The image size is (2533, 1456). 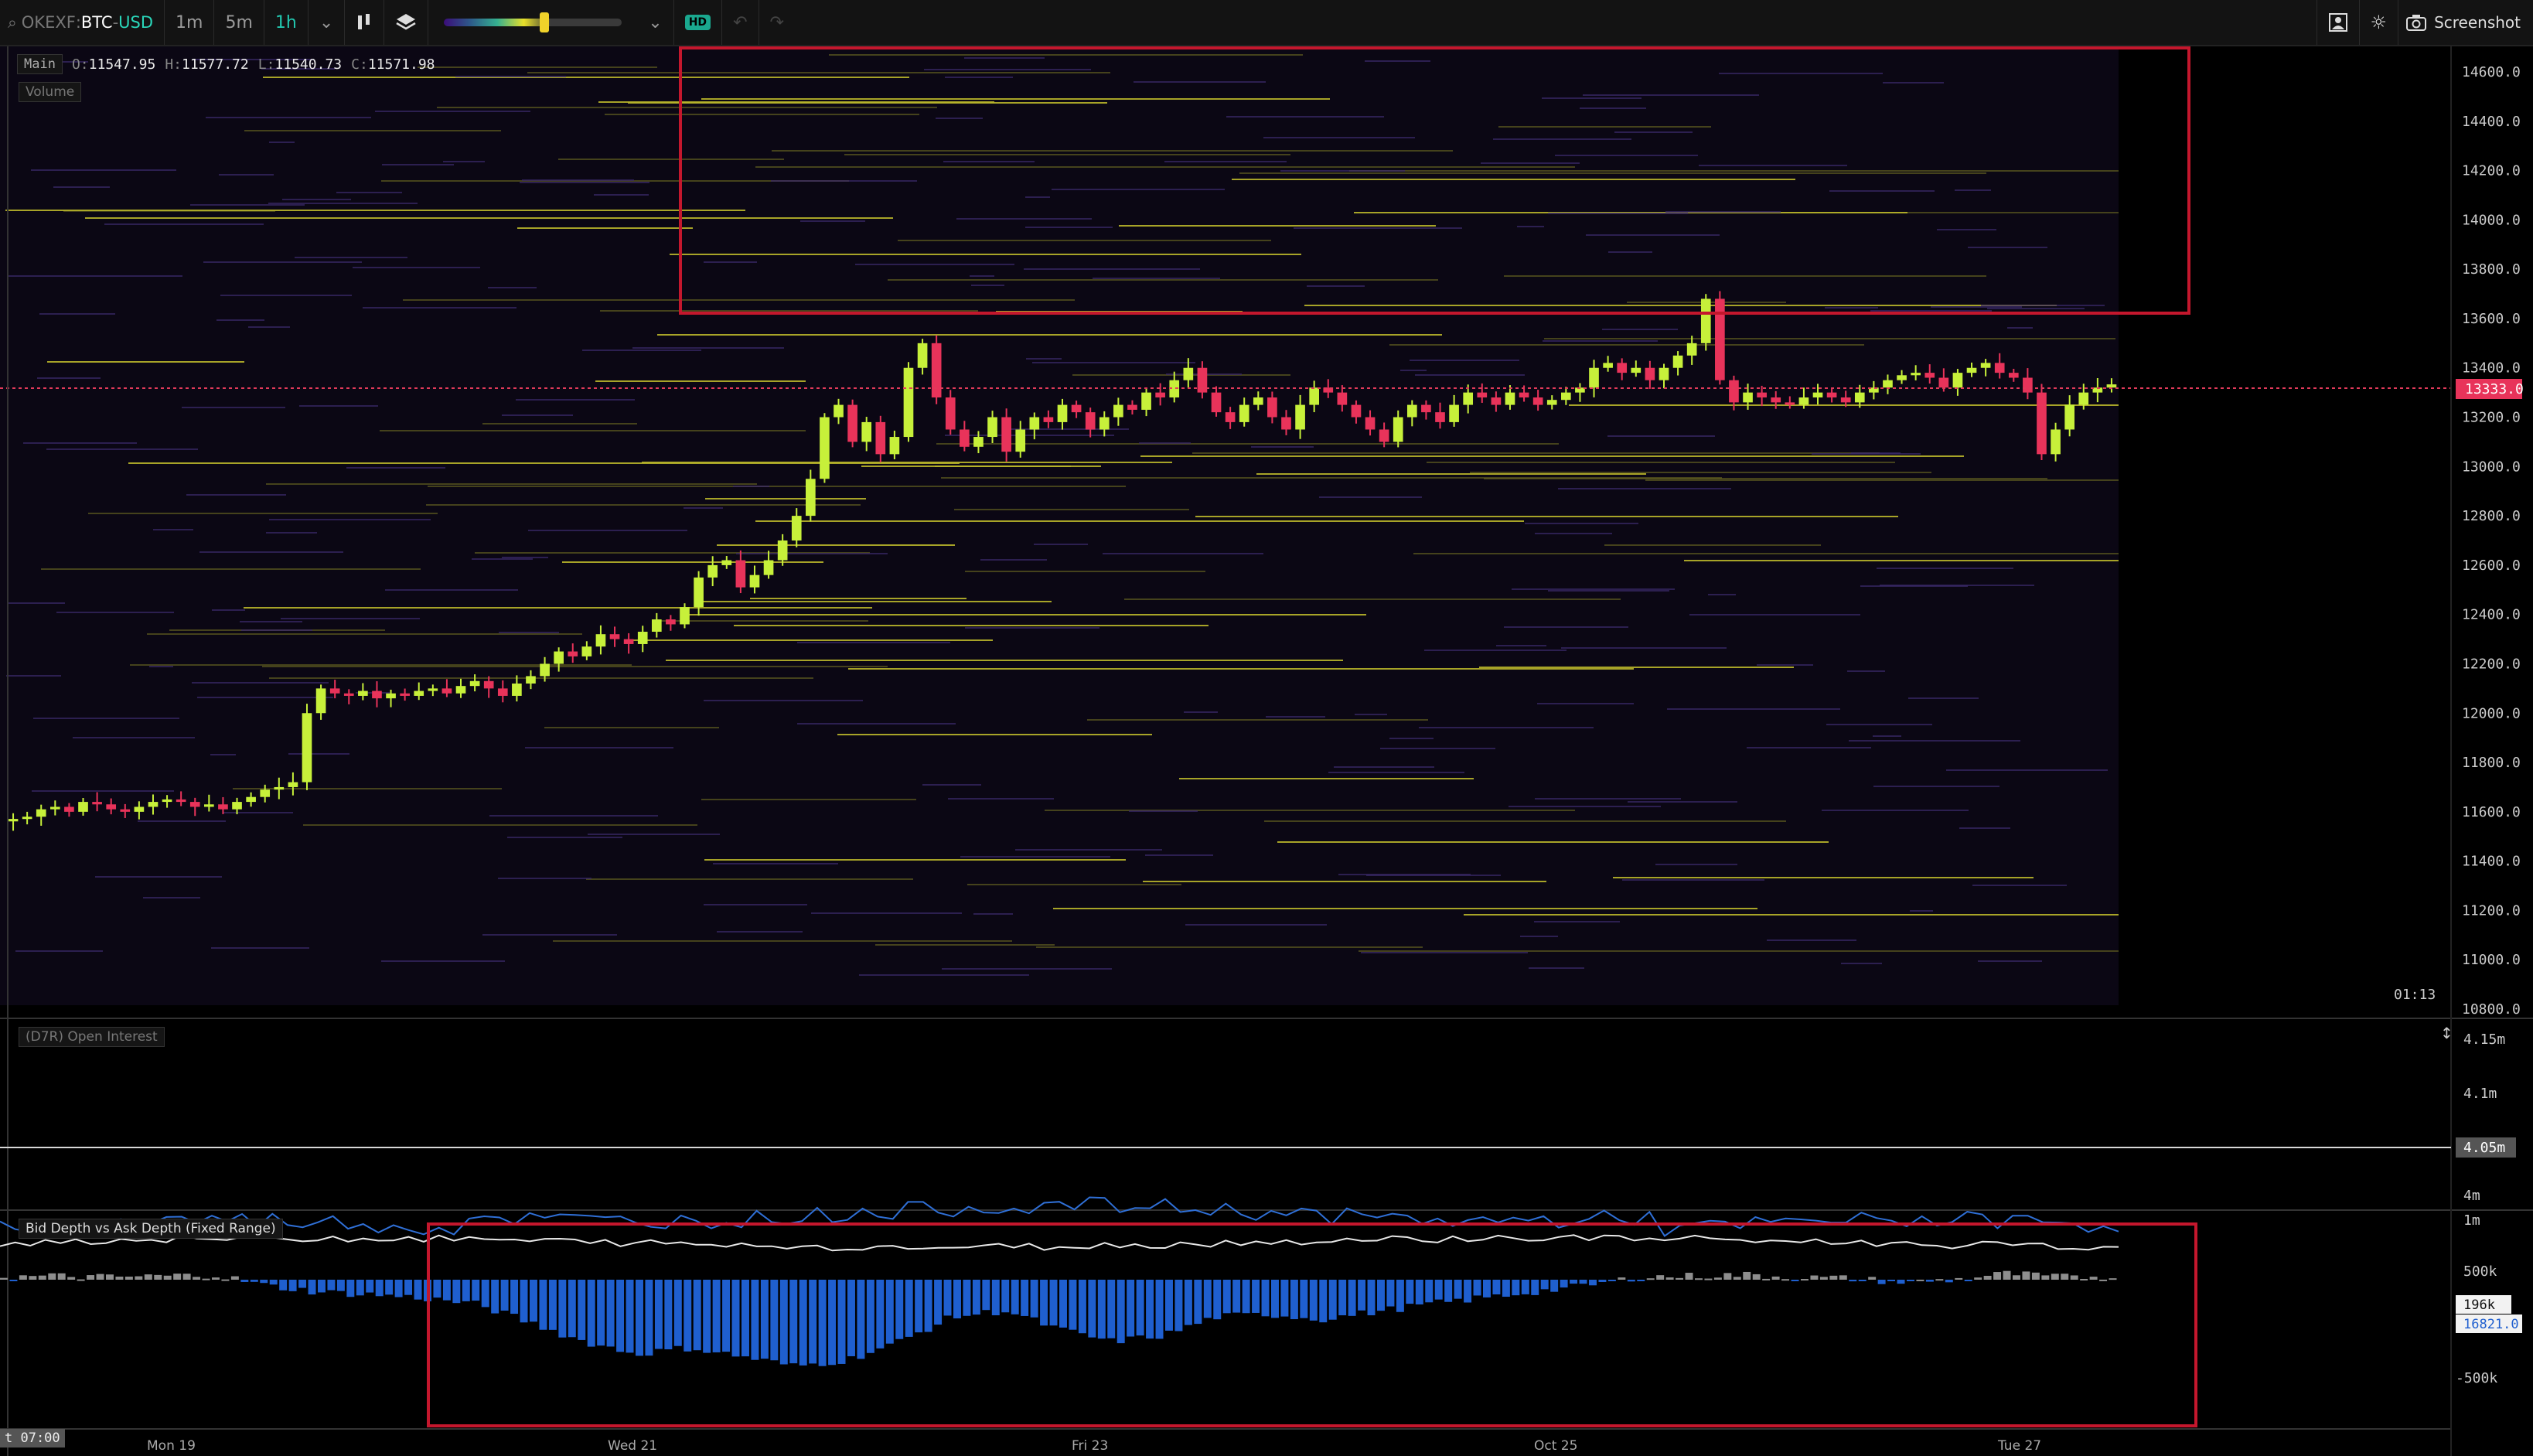 What do you see at coordinates (2491, 664) in the screenshot?
I see `price-axis-tick: 12200.0` at bounding box center [2491, 664].